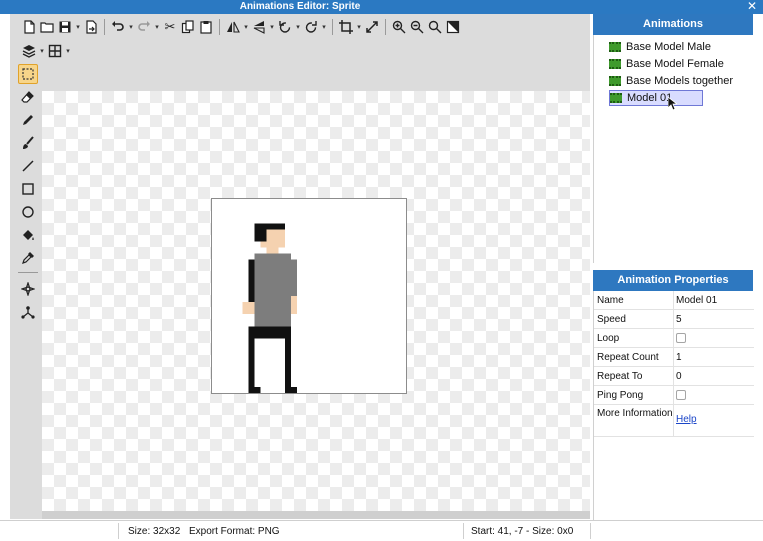 The height and width of the screenshot is (541, 763). I want to click on property-row-loop: Loop, so click(674, 338).